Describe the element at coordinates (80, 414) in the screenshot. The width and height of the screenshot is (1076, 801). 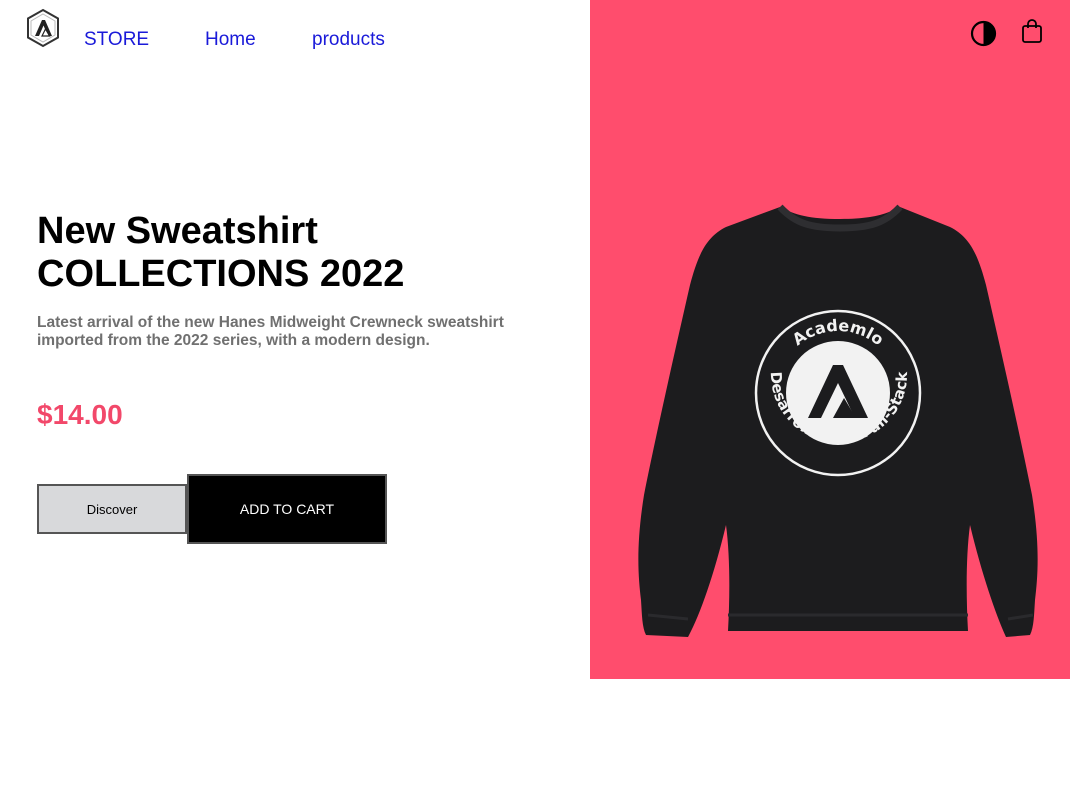
I see `product-price: $14.00` at that location.